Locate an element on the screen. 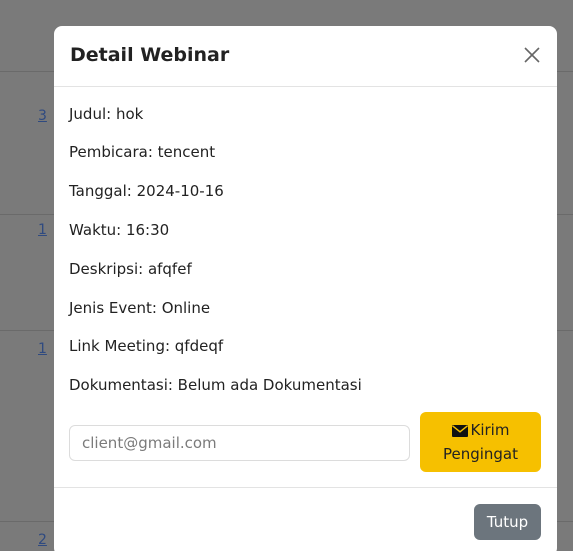 The image size is (573, 551). modal-title: Detail Webinar is located at coordinates (150, 55).